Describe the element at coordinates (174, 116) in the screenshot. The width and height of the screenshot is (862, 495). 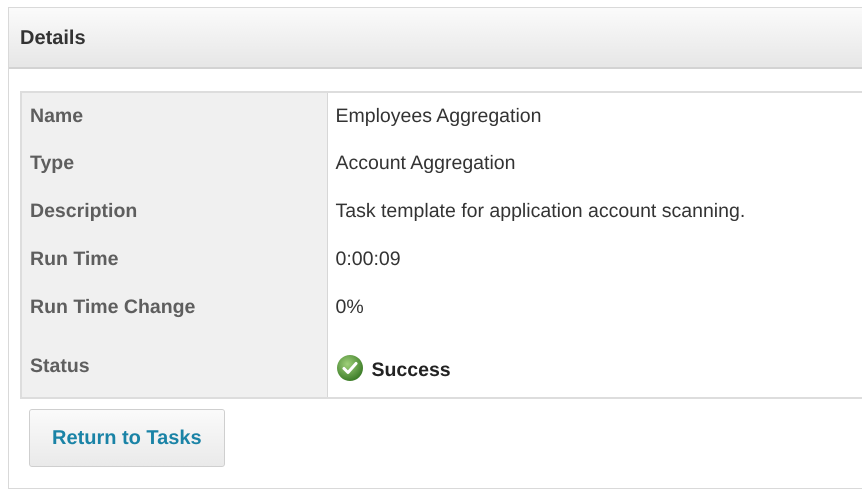
I see `field-label: Name` at that location.